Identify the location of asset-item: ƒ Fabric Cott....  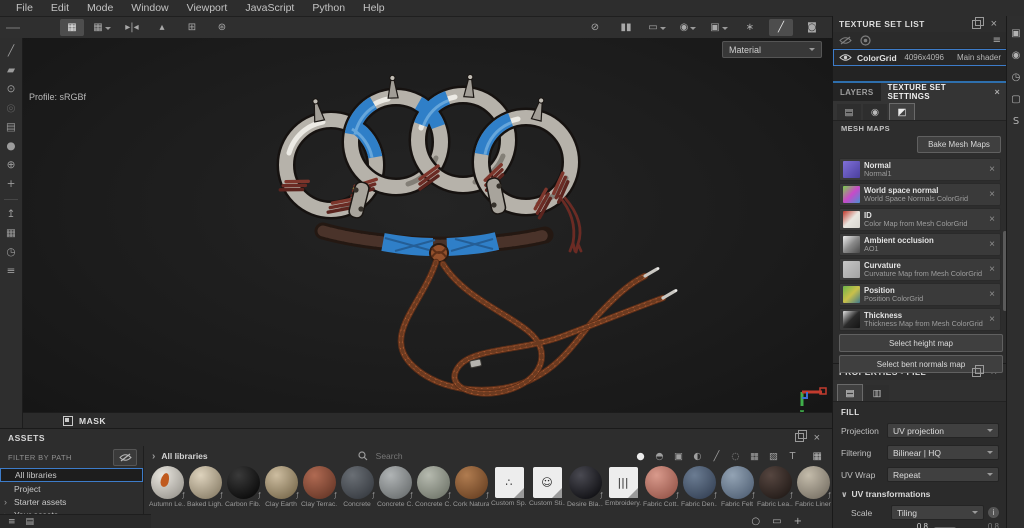
(661, 489).